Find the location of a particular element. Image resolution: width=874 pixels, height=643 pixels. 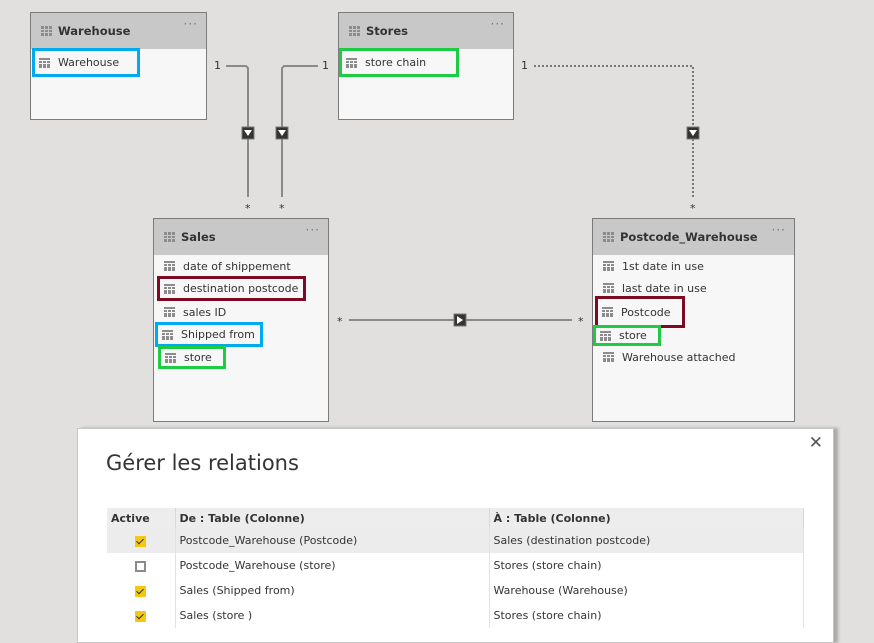

field-warehouse-attached: Warehouse attached is located at coordinates (670, 357).